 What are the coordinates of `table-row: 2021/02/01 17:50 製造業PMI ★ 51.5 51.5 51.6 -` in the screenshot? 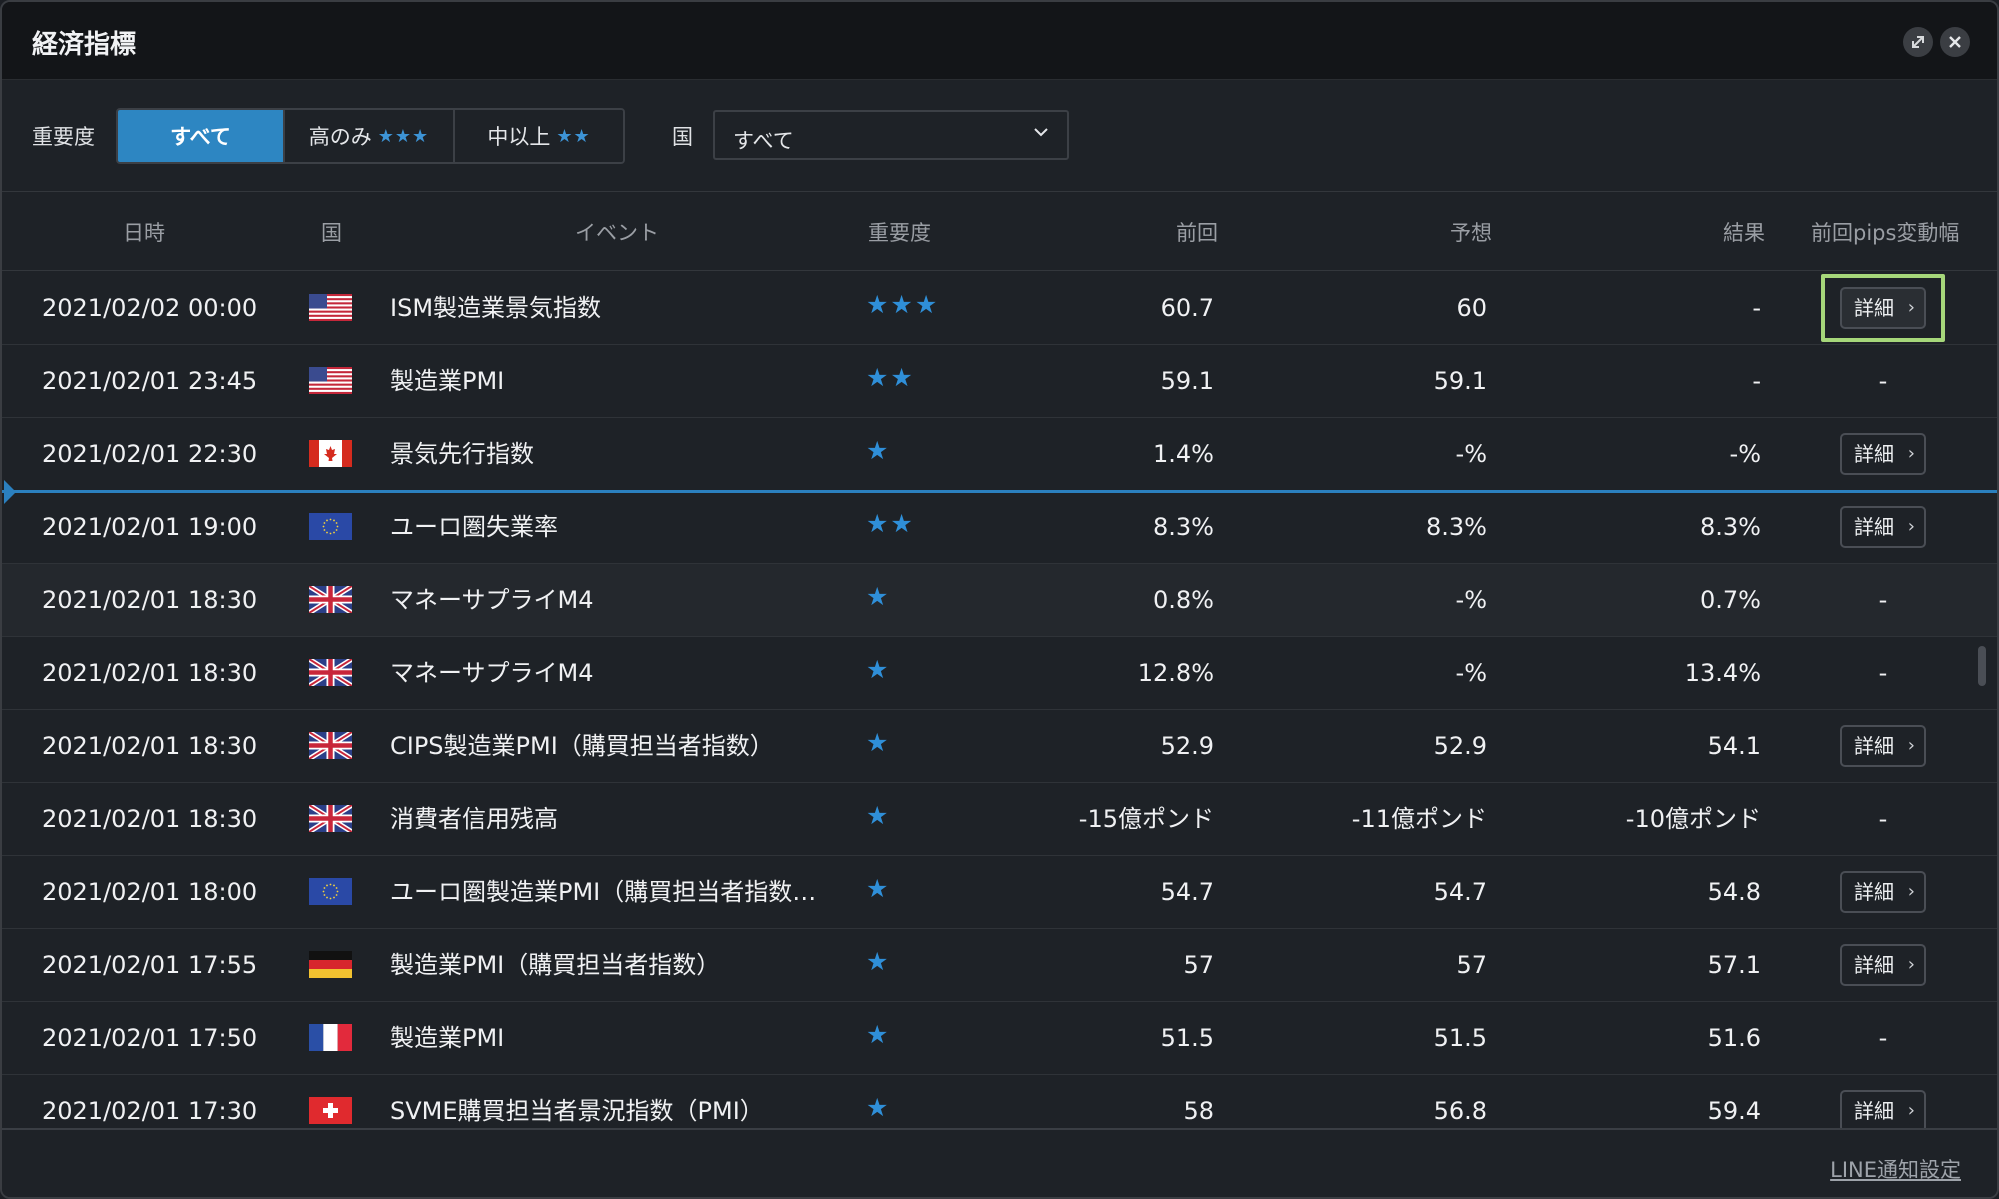 It's located at (999, 1038).